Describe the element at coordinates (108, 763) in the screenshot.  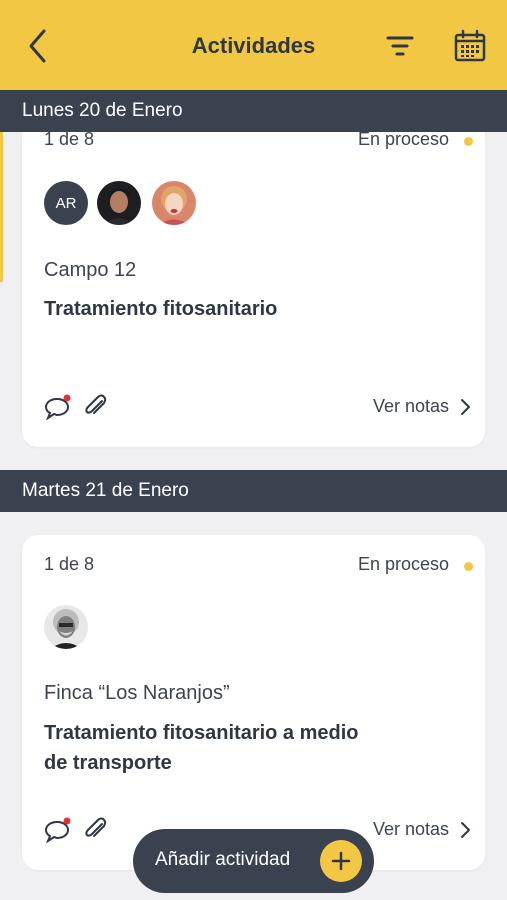
I see `activity-title-line: de transporte` at that location.